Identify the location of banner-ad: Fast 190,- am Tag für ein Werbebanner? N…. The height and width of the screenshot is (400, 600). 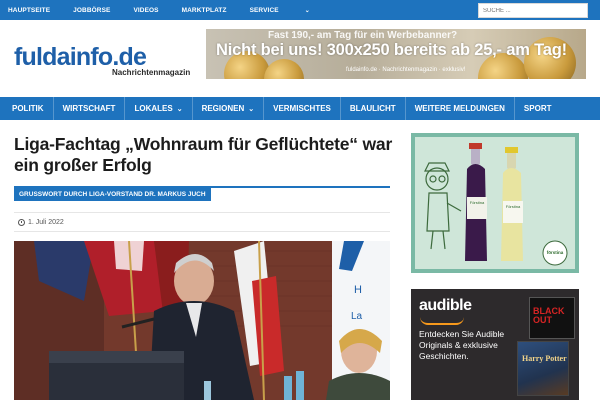
(396, 54).